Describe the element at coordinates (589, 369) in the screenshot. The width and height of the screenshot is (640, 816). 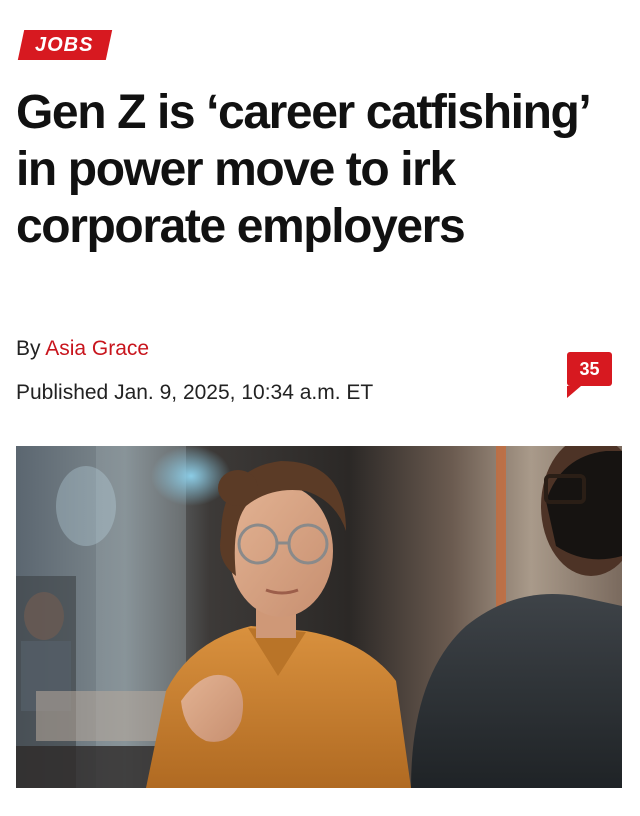
I see `comment-count: 35` at that location.